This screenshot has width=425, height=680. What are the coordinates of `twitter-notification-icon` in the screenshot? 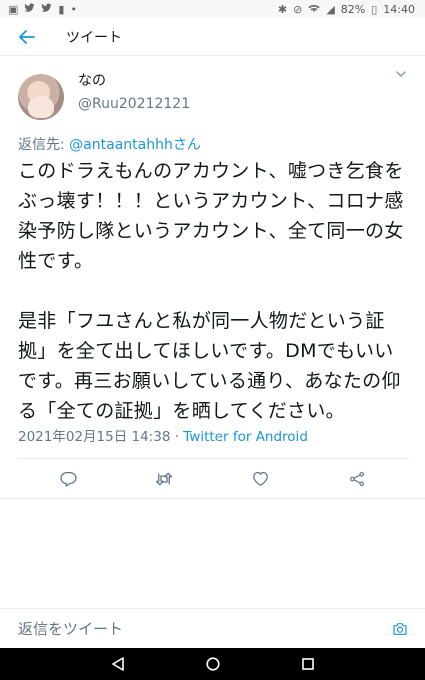 It's located at (29, 9).